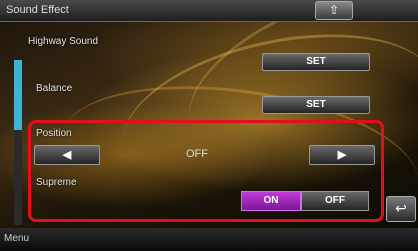 The width and height of the screenshot is (418, 251). I want to click on position-value: OFF, so click(197, 154).